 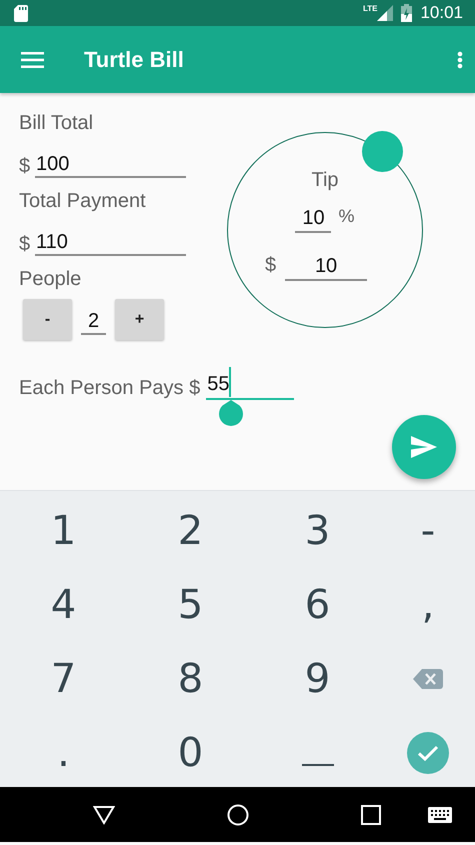 What do you see at coordinates (109, 388) in the screenshot?
I see `each-person-pays-label: Each Person Pays $` at bounding box center [109, 388].